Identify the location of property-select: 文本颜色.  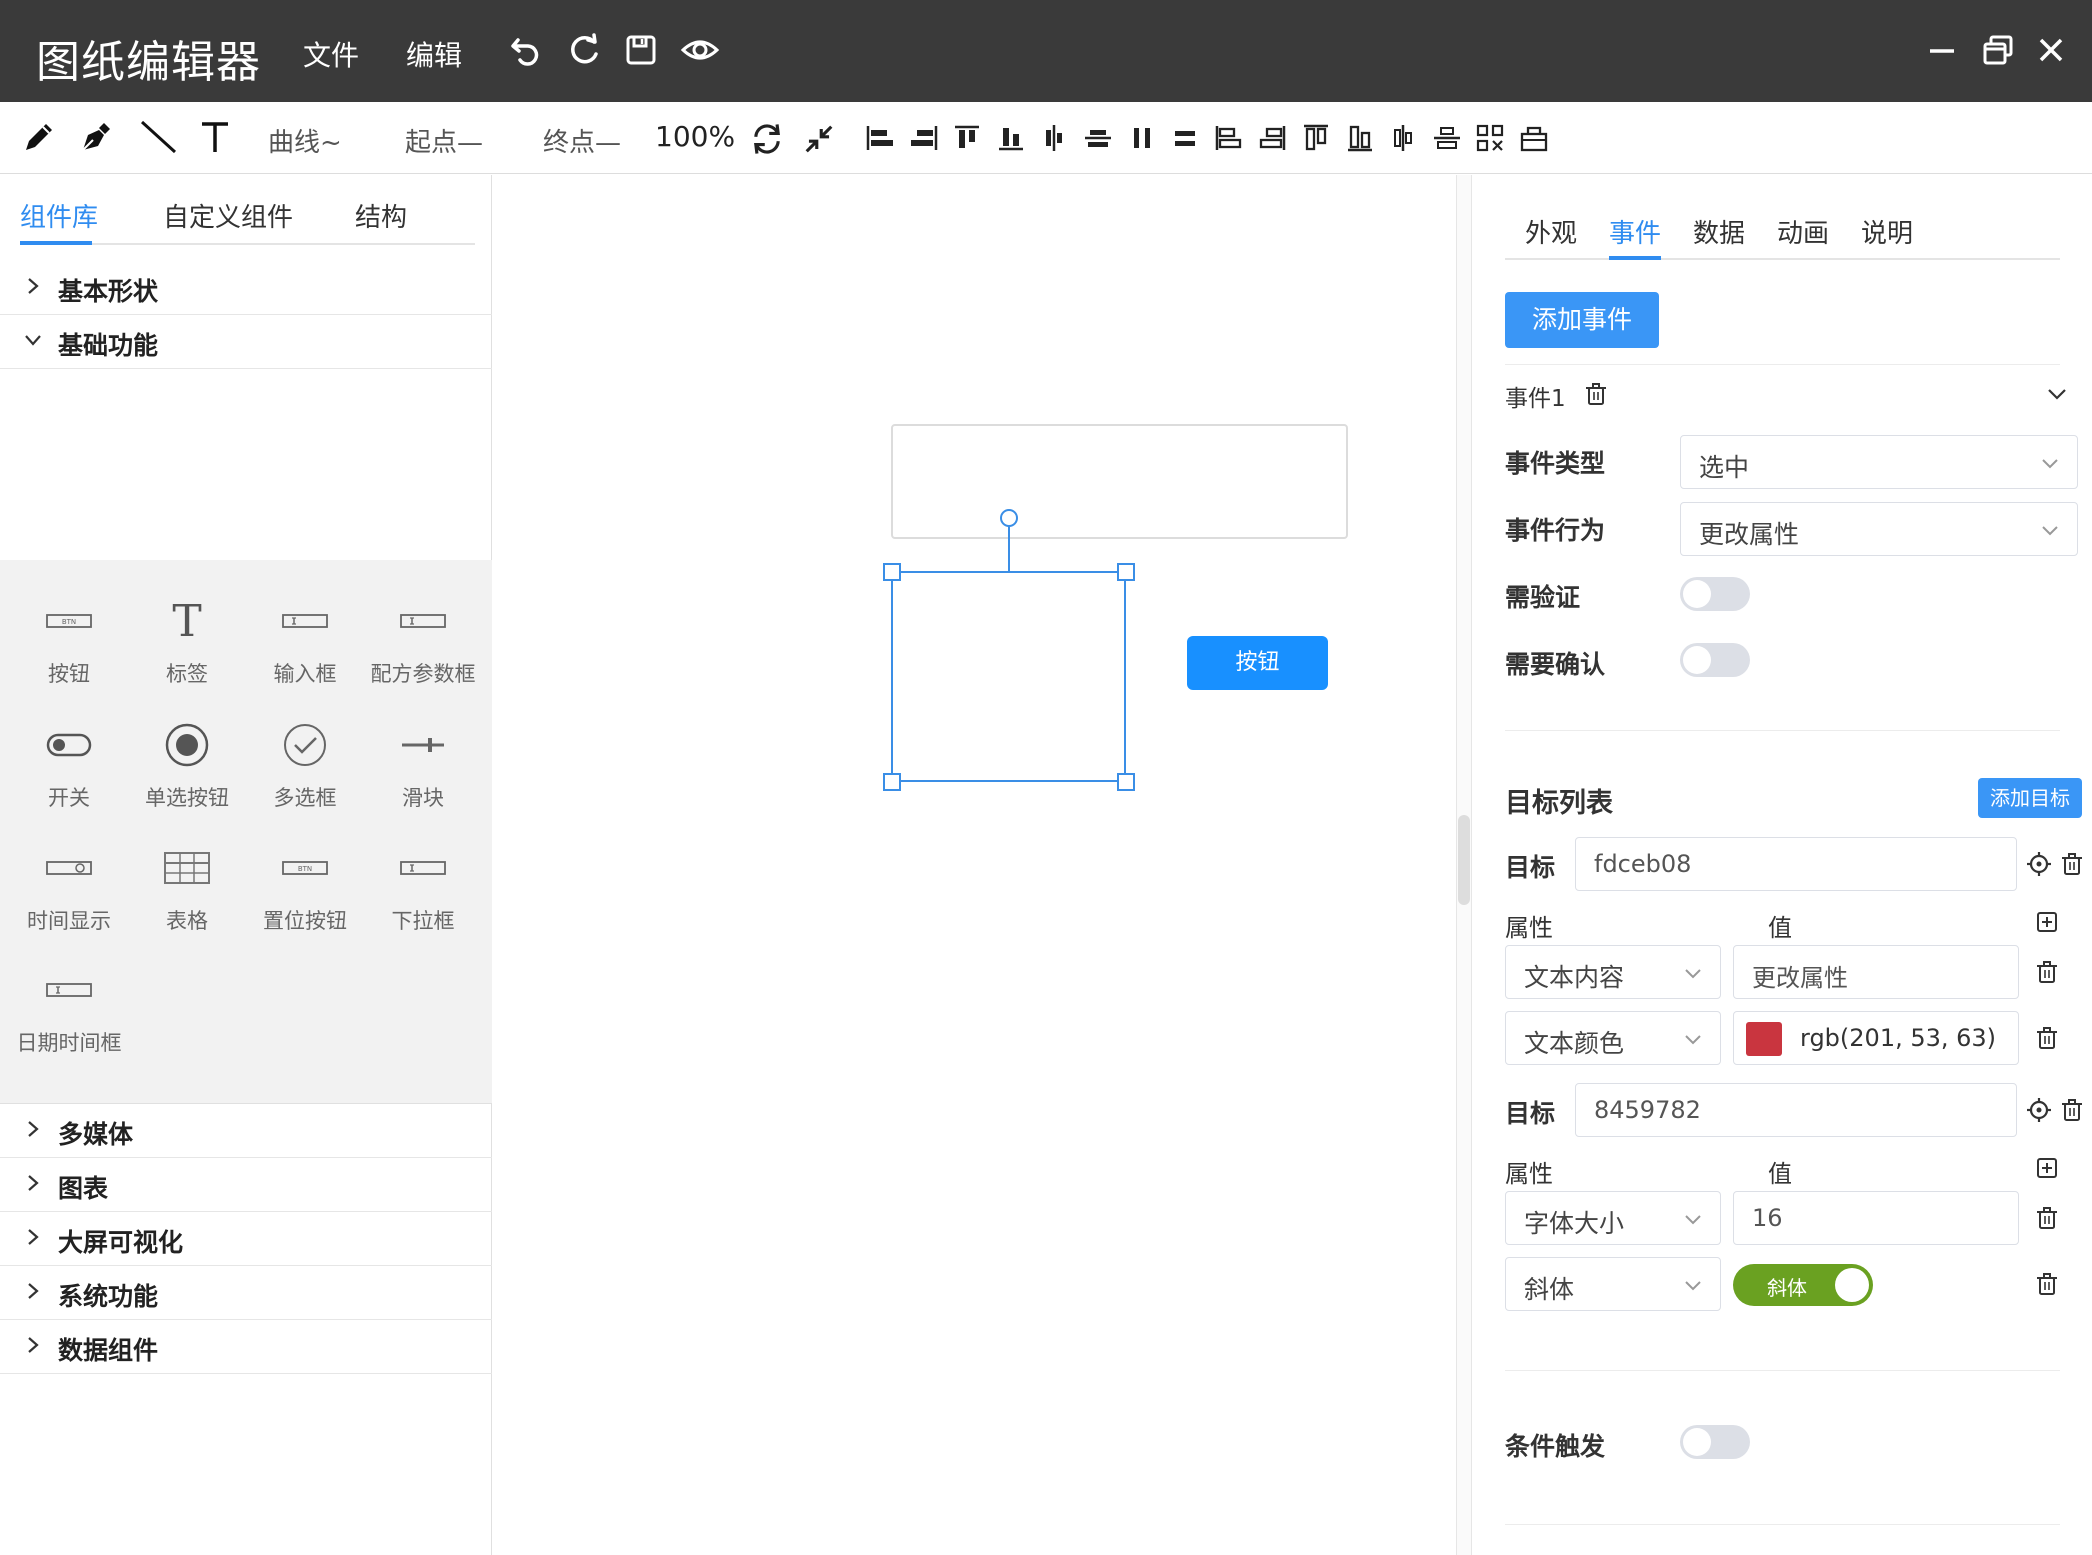
(1613, 1038).